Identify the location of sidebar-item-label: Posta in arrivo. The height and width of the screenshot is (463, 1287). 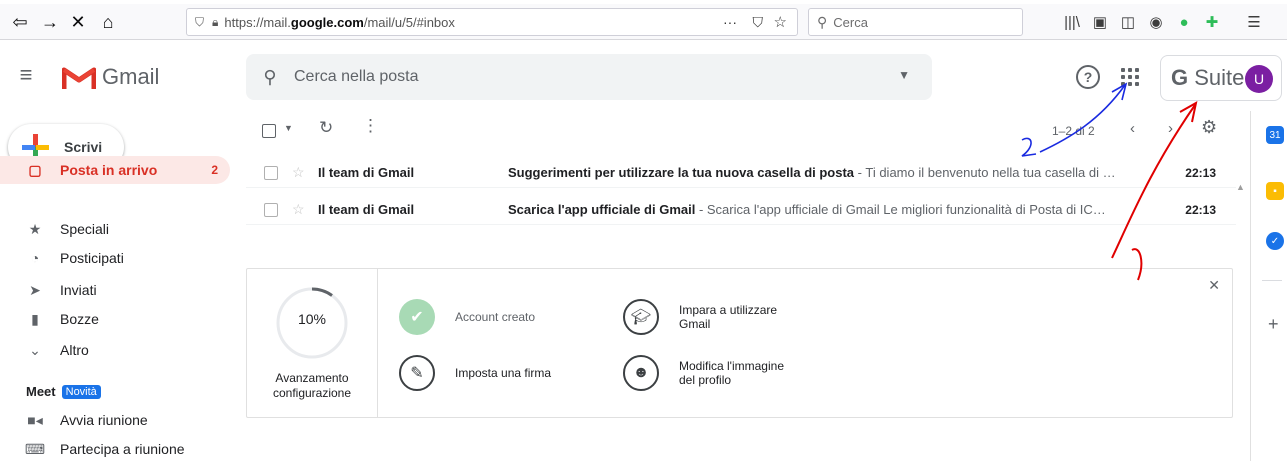
(109, 170).